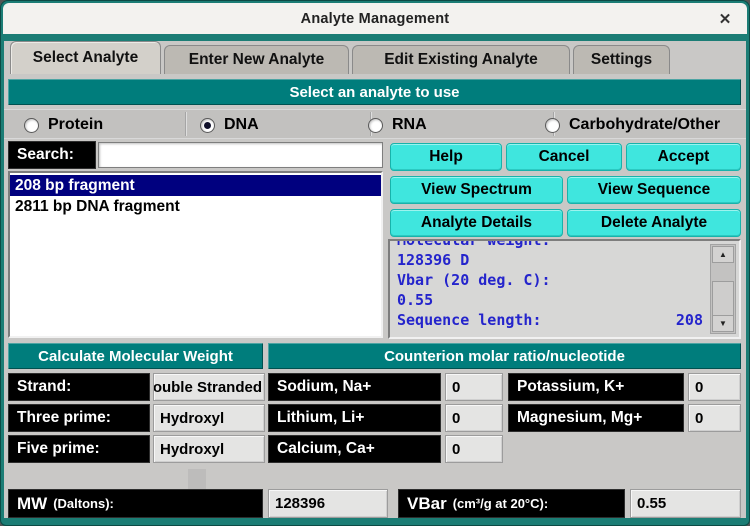  What do you see at coordinates (197, 479) in the screenshot?
I see `horizontal-scroll-notch` at bounding box center [197, 479].